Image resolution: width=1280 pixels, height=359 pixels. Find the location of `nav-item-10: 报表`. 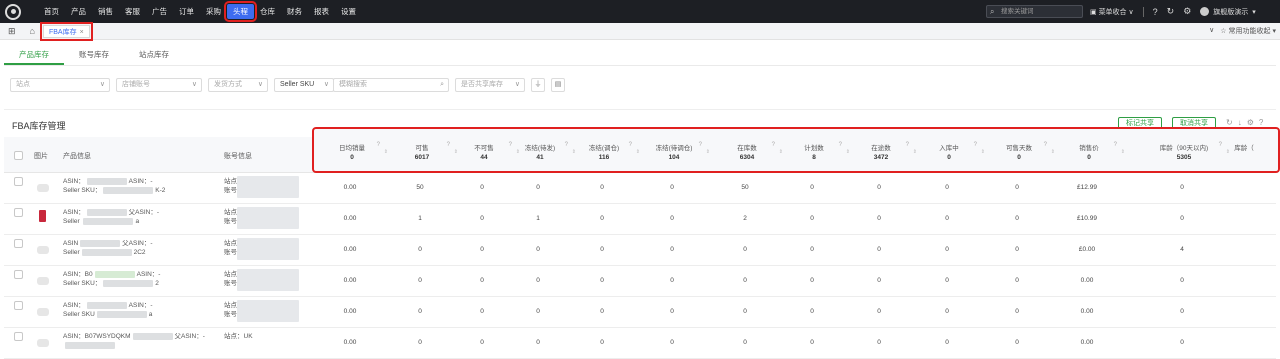

nav-item-10: 报表 is located at coordinates (321, 11).